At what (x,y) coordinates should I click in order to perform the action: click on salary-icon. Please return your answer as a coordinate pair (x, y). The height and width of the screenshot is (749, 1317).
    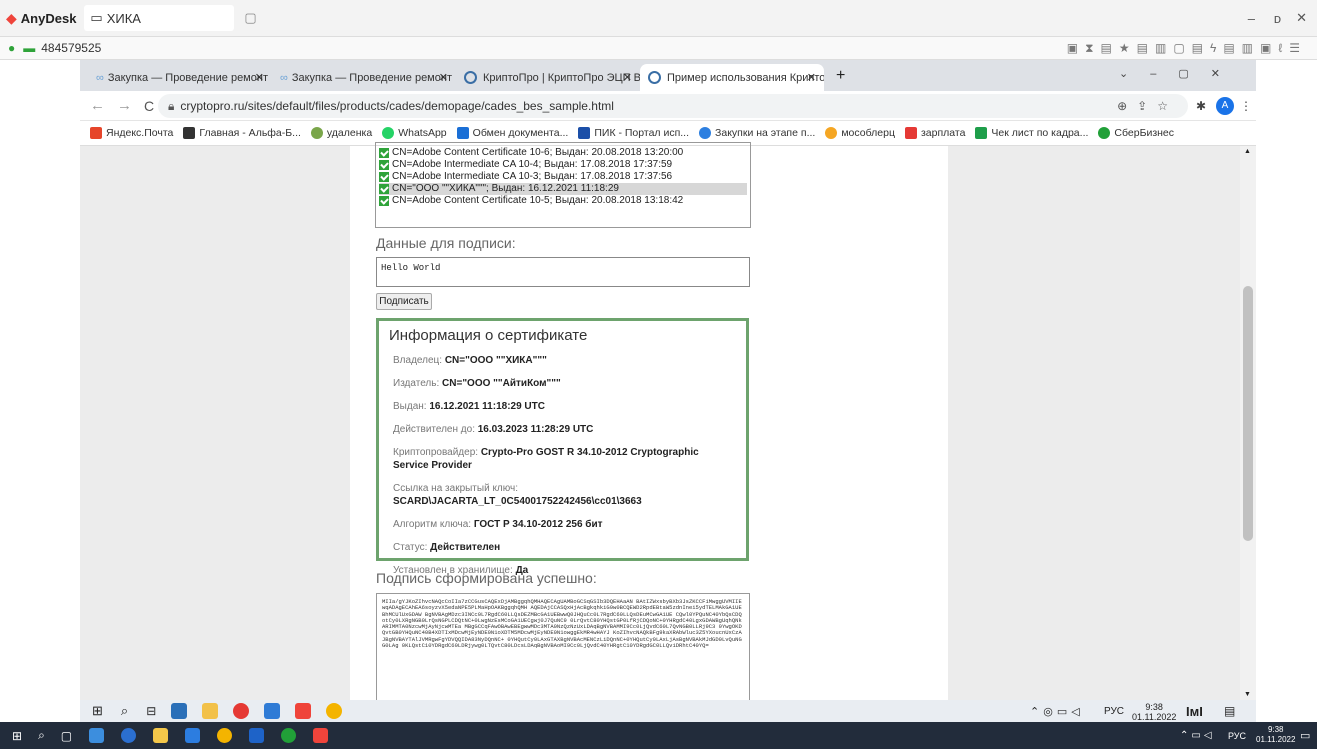
    Looking at the image, I should click on (910, 133).